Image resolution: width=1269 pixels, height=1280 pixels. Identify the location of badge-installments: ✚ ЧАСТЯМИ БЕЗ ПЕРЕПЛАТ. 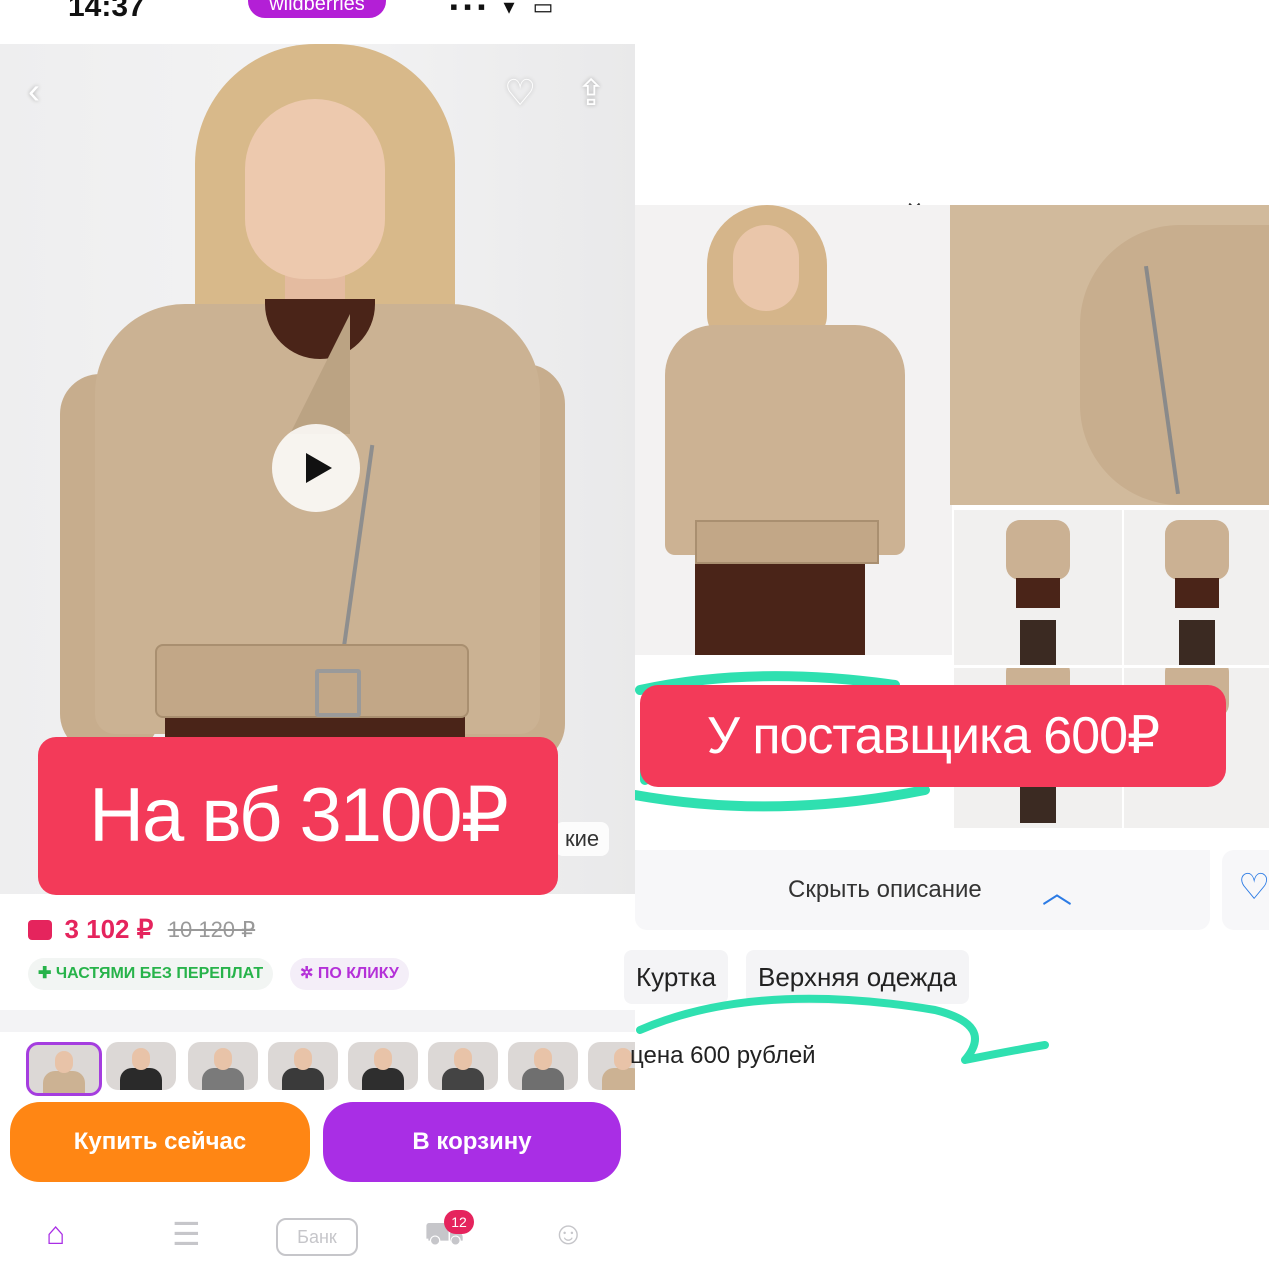
(151, 974).